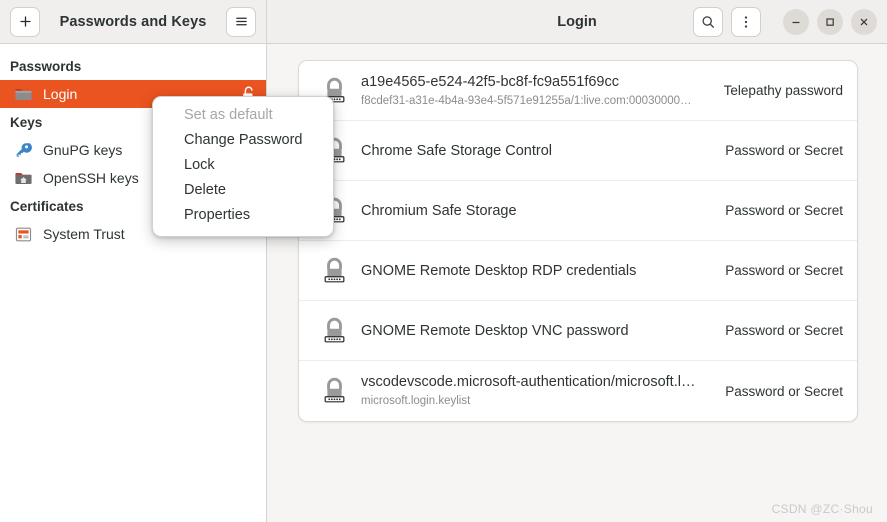  Describe the element at coordinates (24, 149) in the screenshot. I see `gpg-key-icon` at that location.